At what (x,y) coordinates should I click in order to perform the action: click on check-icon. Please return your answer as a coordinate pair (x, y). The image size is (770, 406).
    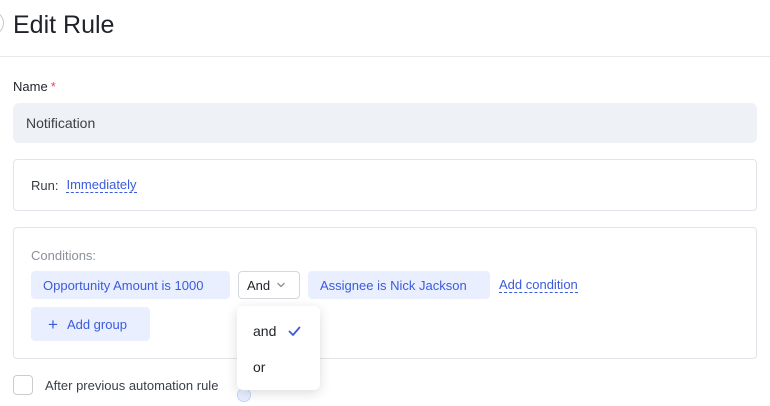
    Looking at the image, I should click on (294, 331).